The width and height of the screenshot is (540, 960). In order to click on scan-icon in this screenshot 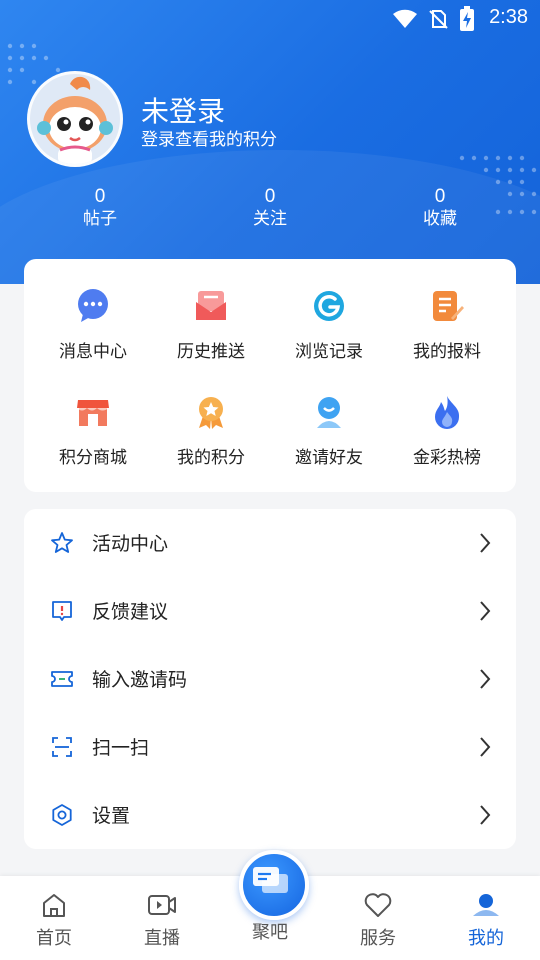, I will do `click(62, 747)`.